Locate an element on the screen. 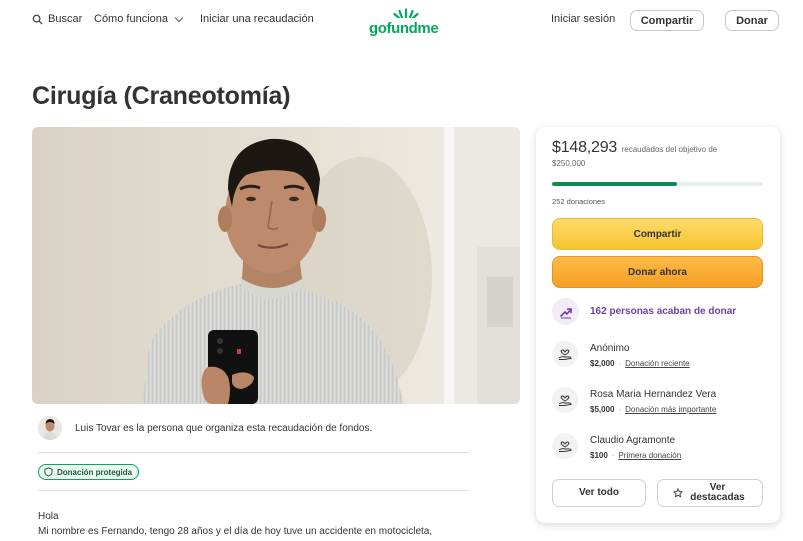  progress-bar is located at coordinates (657, 184).